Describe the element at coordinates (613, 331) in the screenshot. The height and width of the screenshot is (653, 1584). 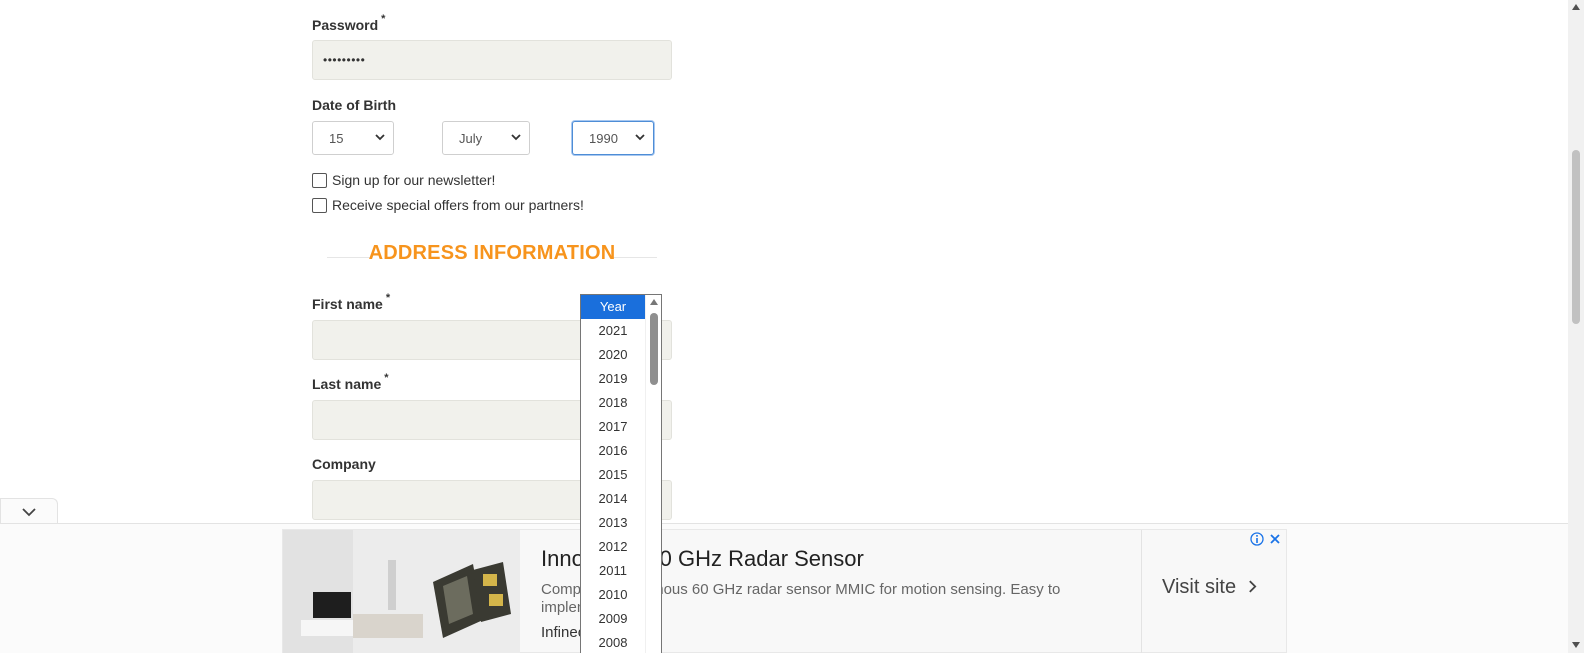
I see `year-option: 2021` at that location.